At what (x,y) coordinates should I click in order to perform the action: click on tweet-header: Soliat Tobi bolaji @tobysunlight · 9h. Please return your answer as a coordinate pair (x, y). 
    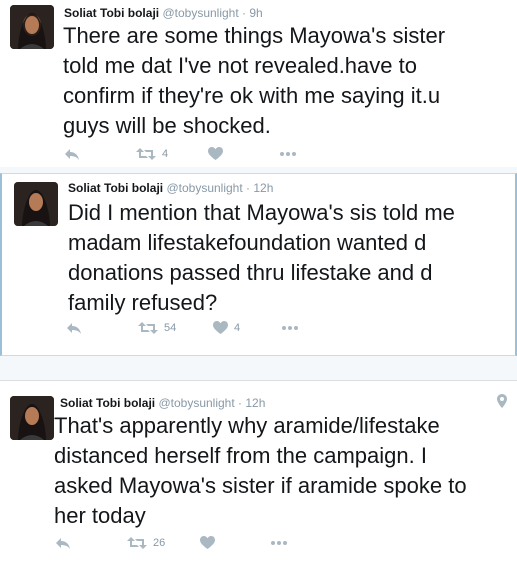
    Looking at the image, I should click on (163, 13).